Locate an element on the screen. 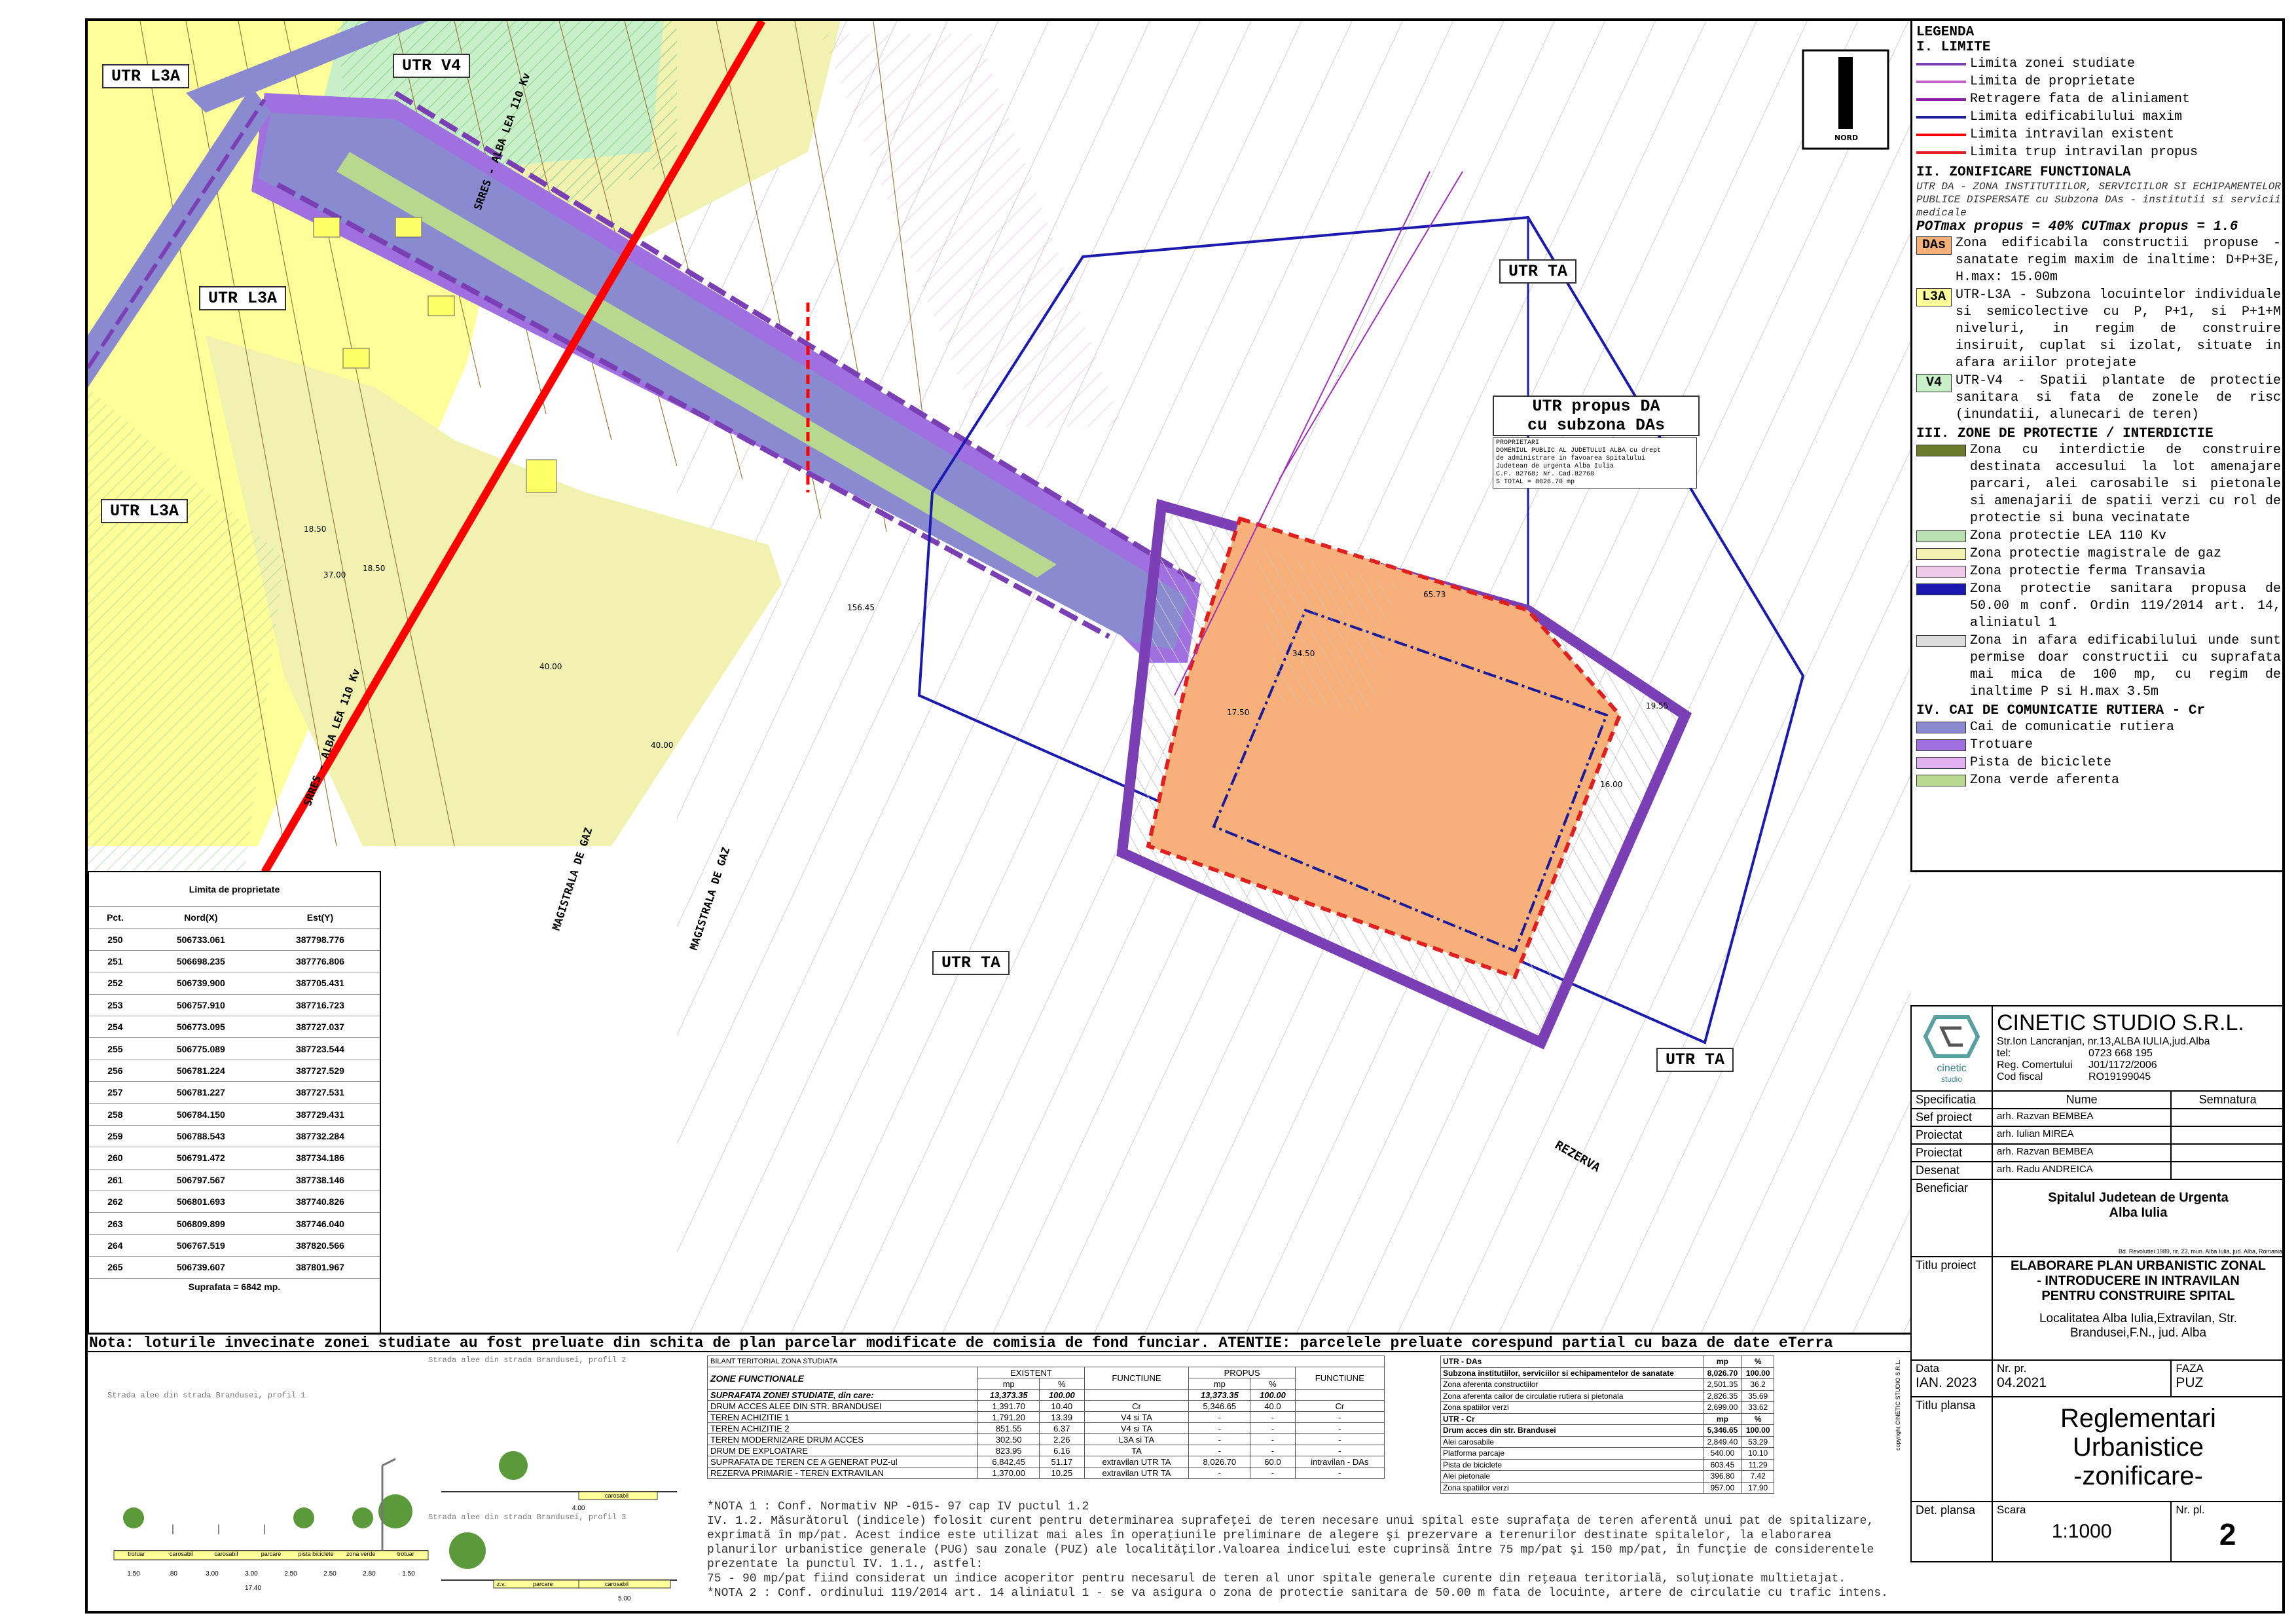 The width and height of the screenshot is (2296, 1624). coords-title: Limita de proprietate is located at coordinates (234, 889).